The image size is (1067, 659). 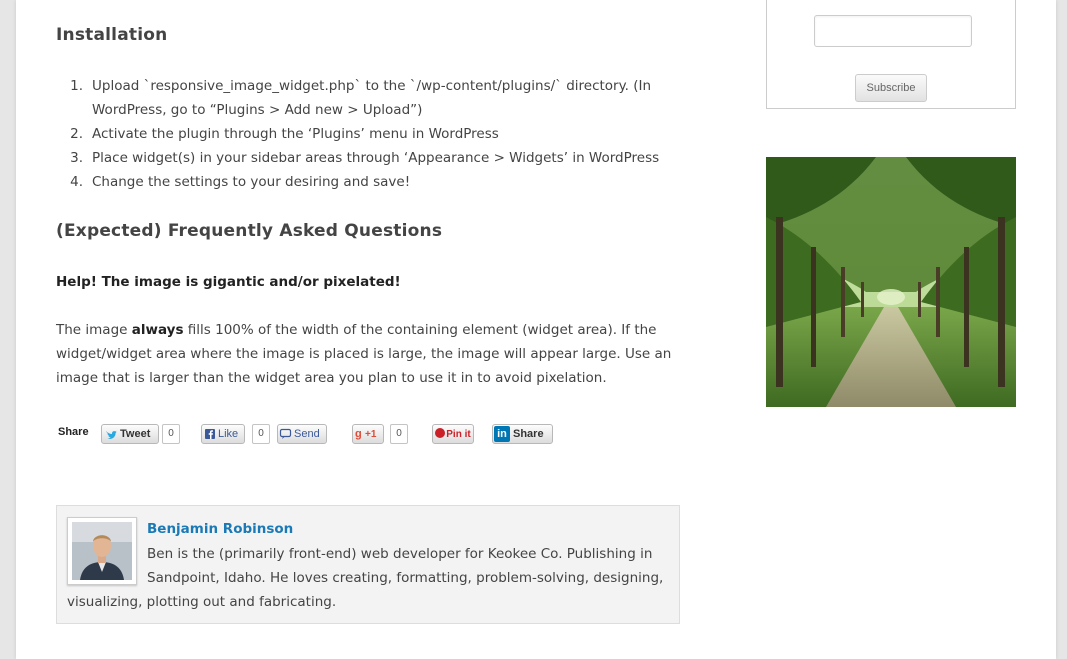 What do you see at coordinates (228, 434) in the screenshot?
I see `like-label: Like` at bounding box center [228, 434].